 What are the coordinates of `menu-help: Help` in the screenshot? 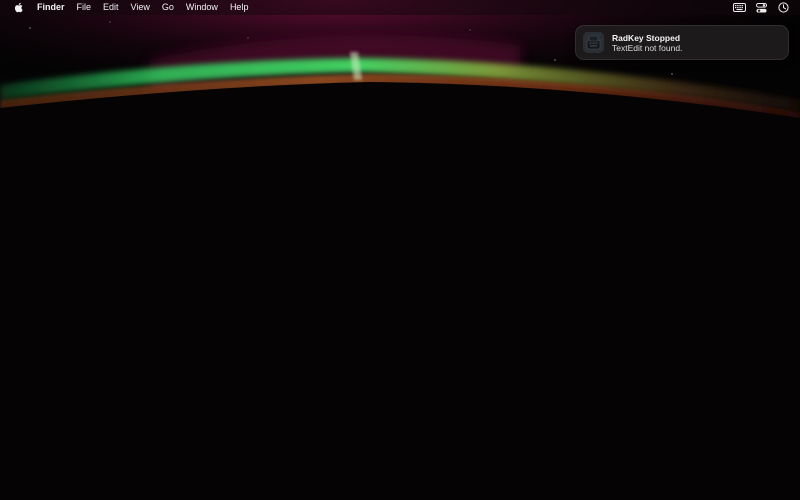 It's located at (239, 7).